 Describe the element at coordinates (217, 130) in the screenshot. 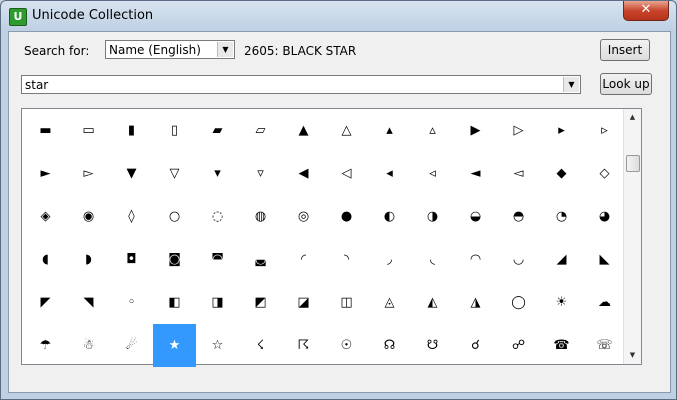

I see `char-cell: ▰` at that location.